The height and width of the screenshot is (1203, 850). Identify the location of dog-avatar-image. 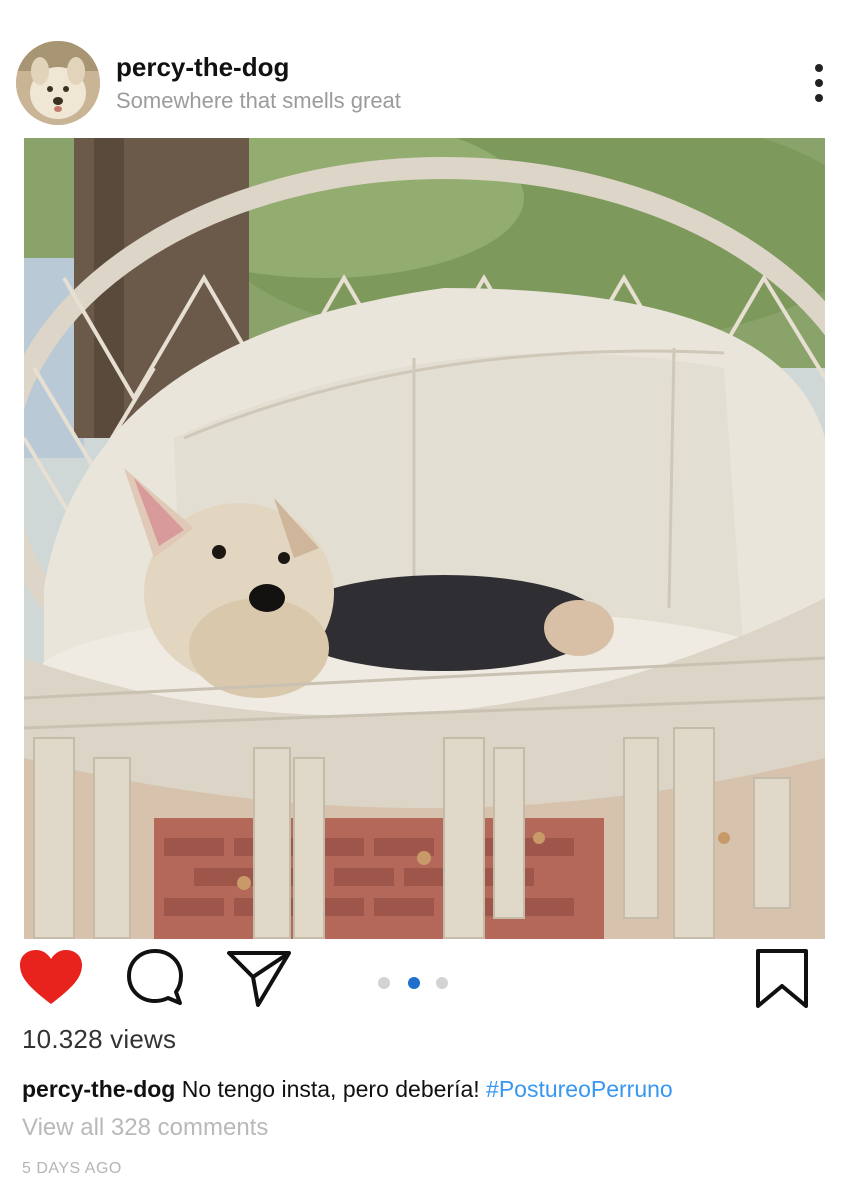
(58, 83).